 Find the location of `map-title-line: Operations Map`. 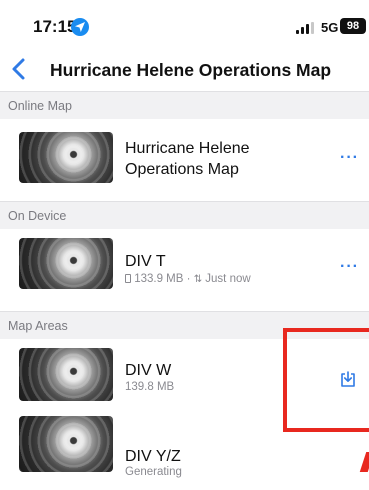

map-title-line: Operations Map is located at coordinates (182, 169).